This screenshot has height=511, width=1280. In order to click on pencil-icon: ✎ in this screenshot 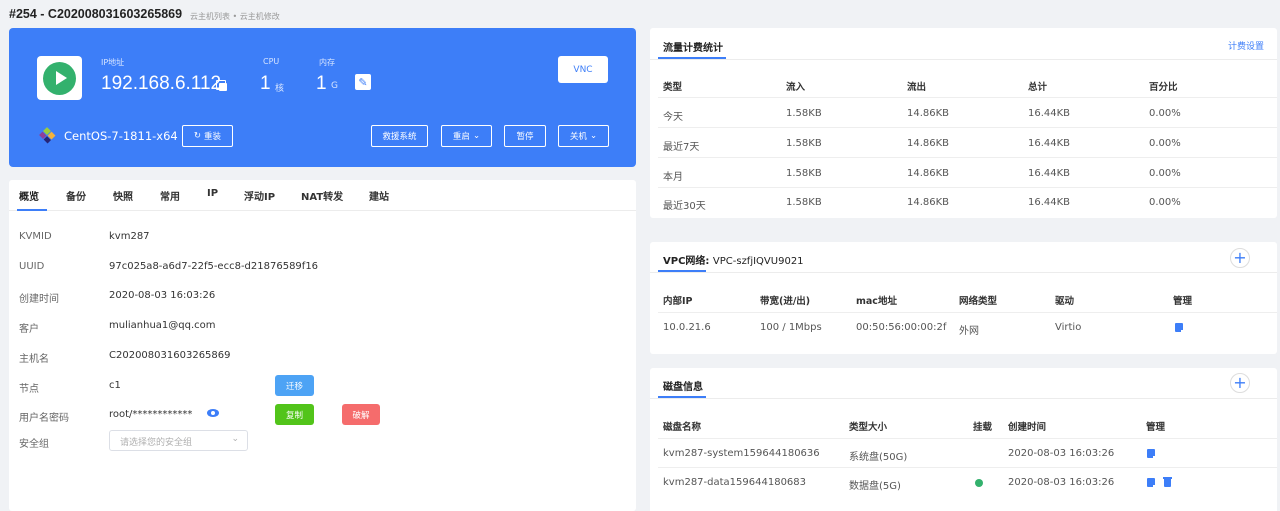, I will do `click(363, 82)`.